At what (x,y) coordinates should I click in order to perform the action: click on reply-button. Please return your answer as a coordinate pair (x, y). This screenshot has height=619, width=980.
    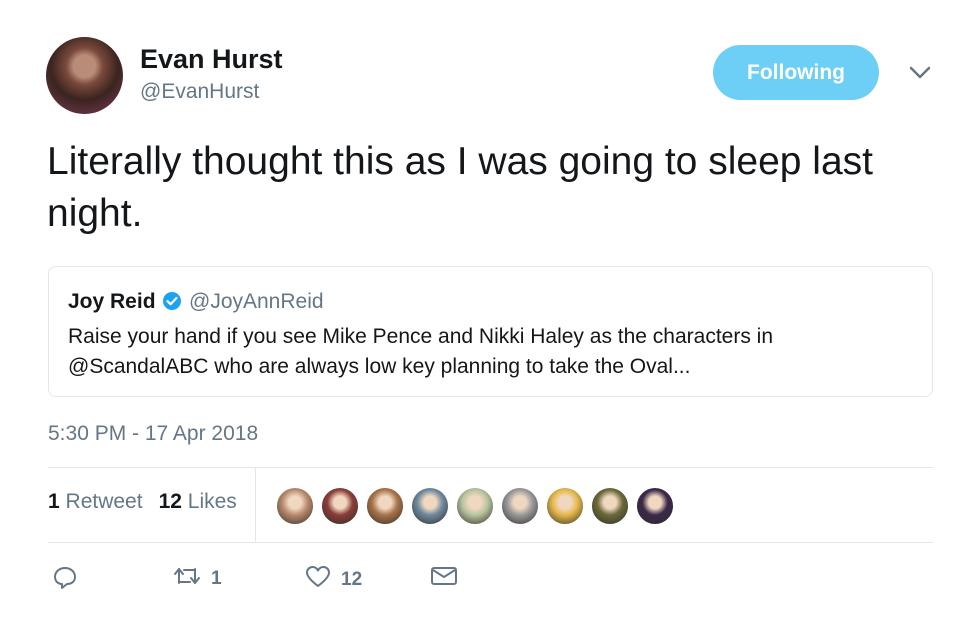
    Looking at the image, I should click on (65, 581).